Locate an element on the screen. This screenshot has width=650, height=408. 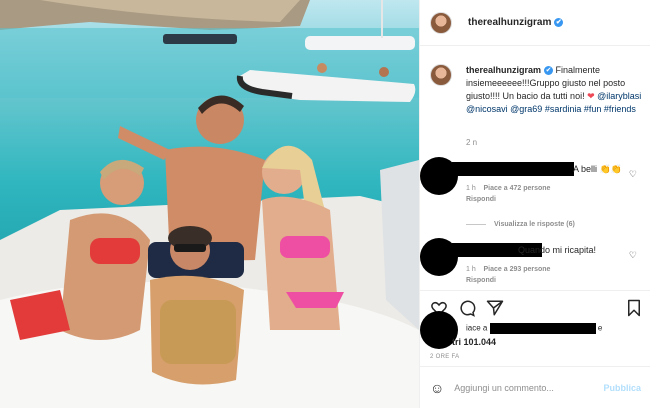
replies-divider is located at coordinates (476, 224).